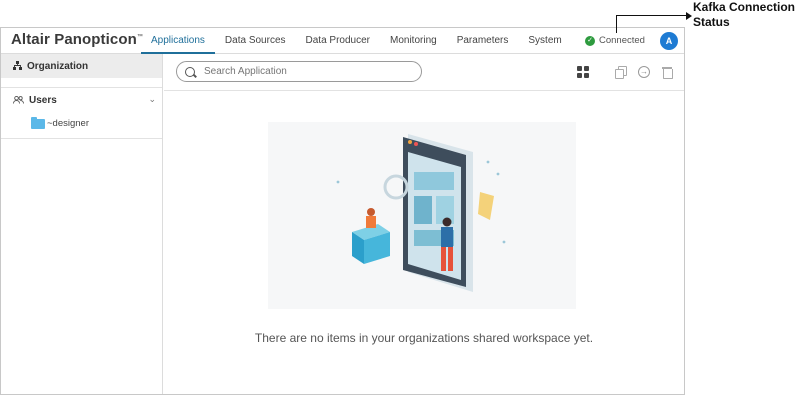  Describe the element at coordinates (583, 72) in the screenshot. I see `grid-view-icon` at that location.